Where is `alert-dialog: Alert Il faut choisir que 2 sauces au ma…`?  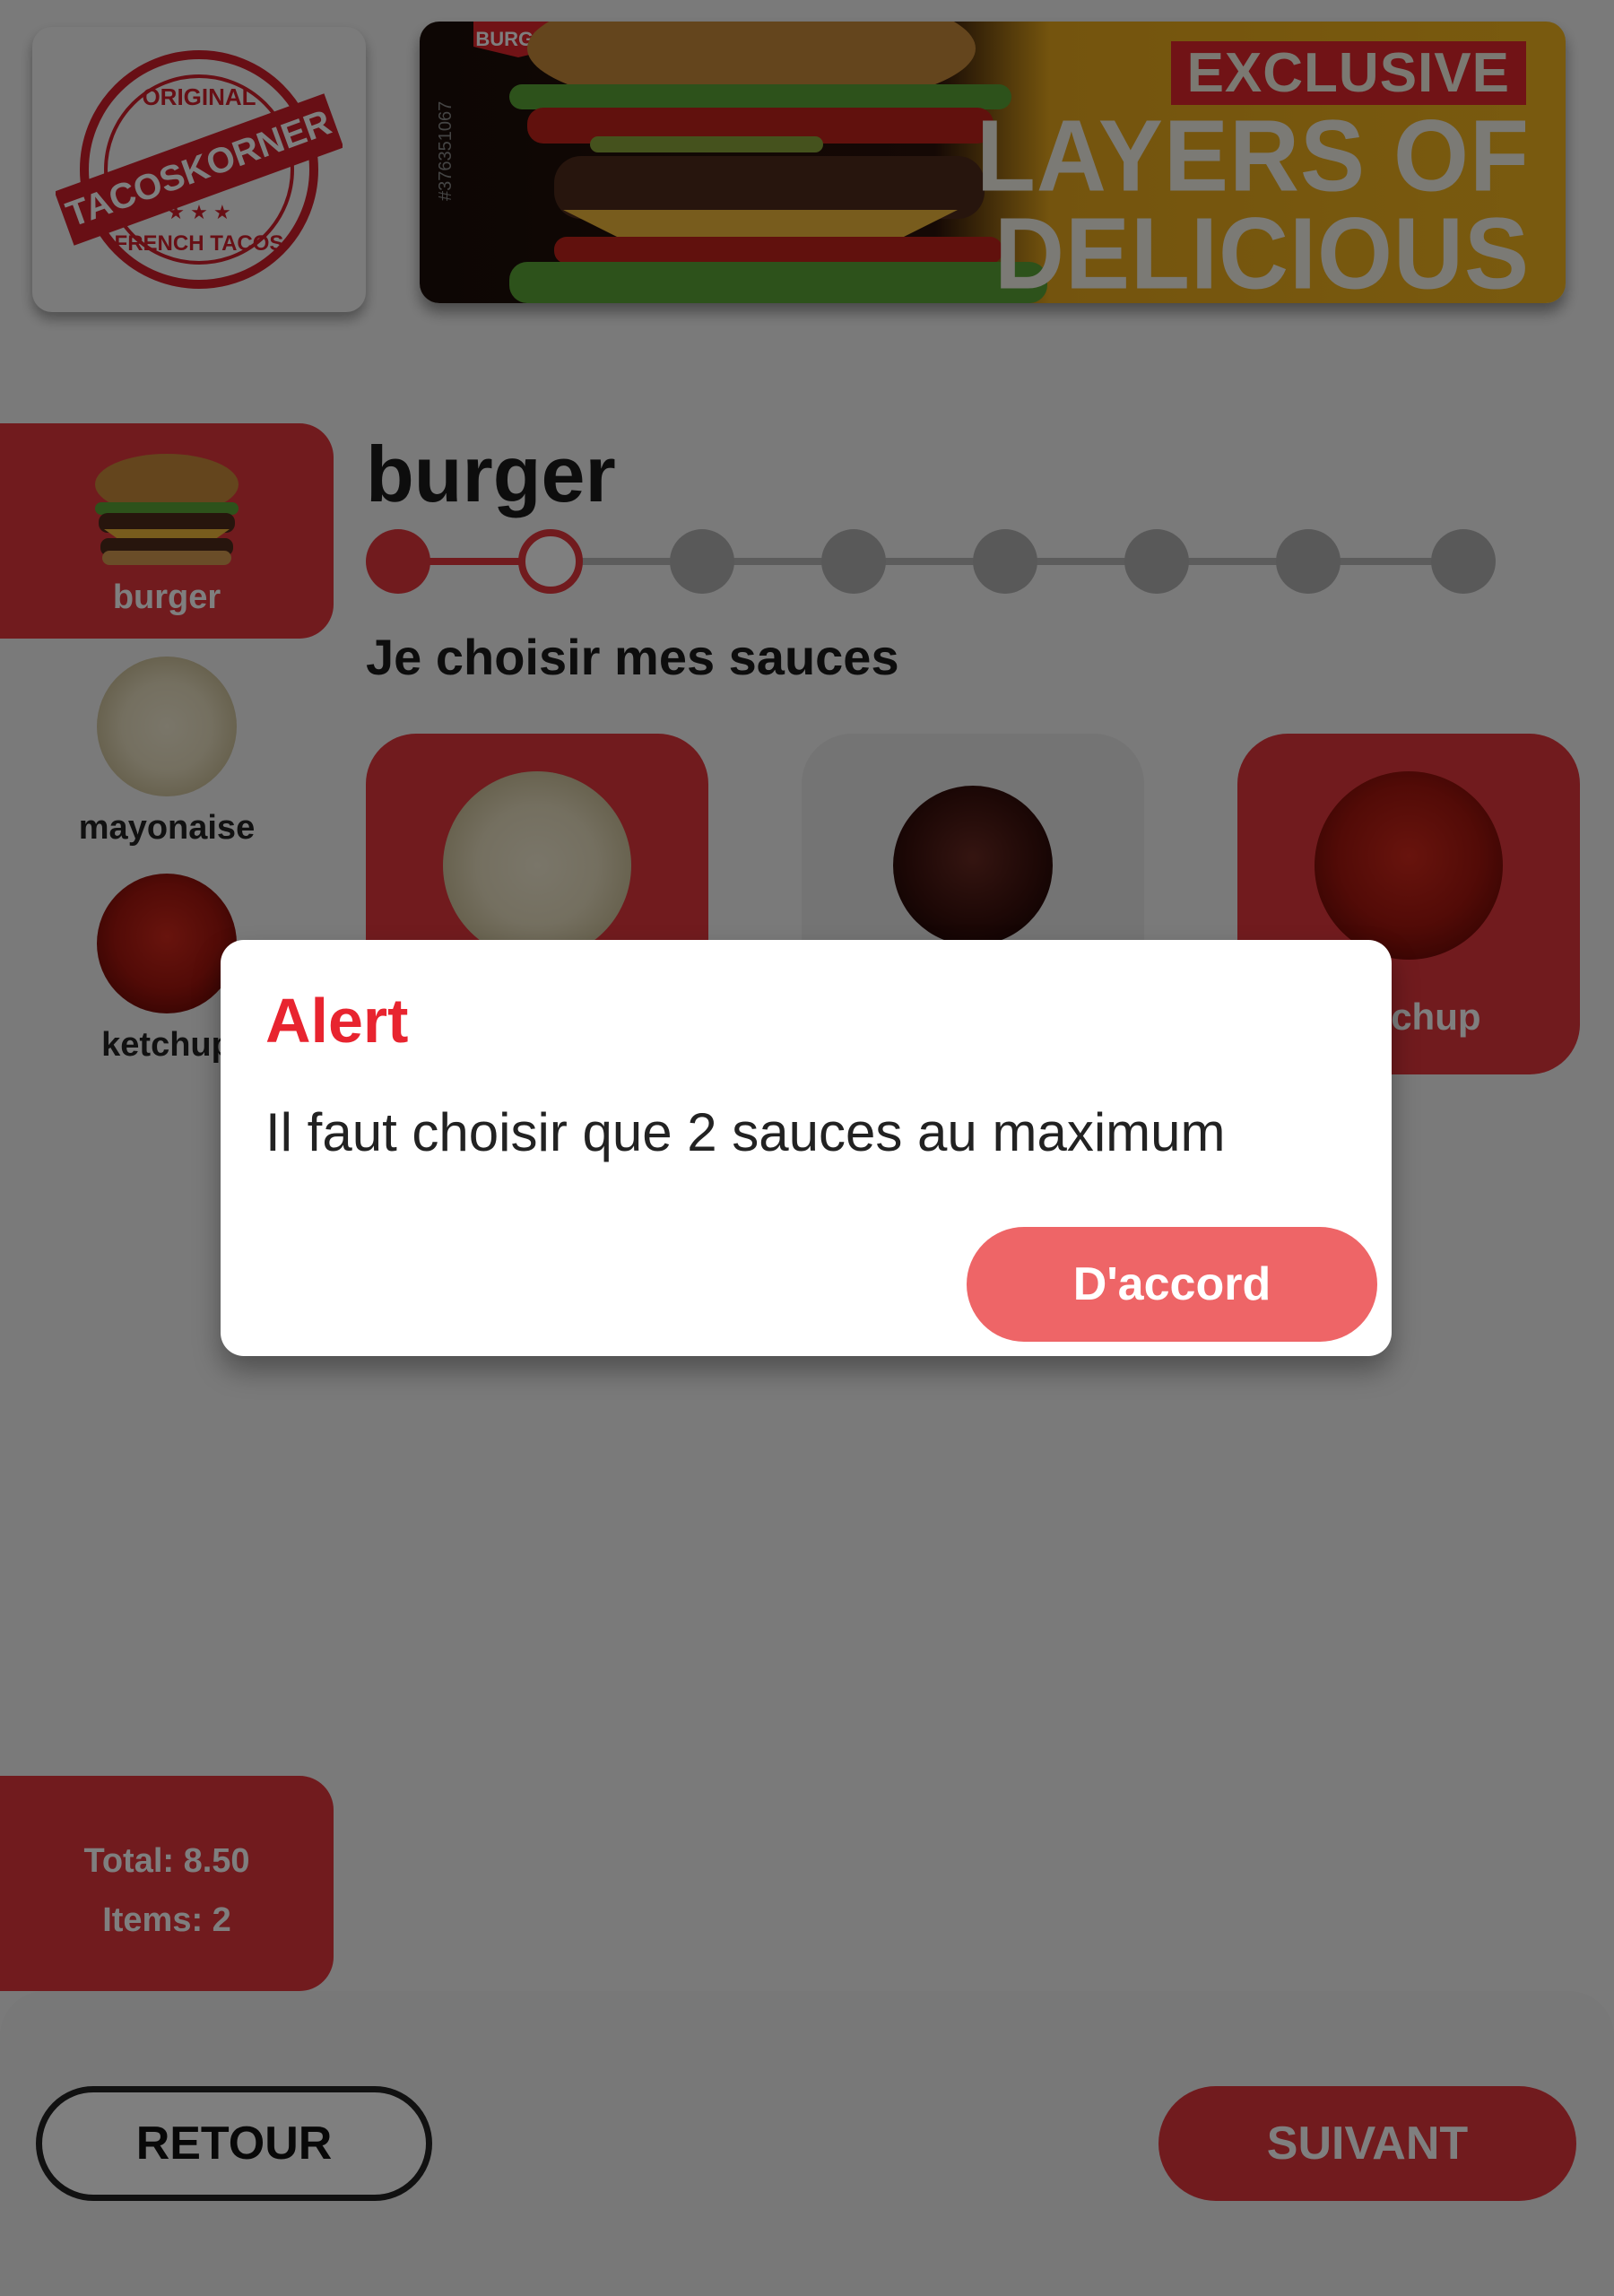 alert-dialog: Alert Il faut choisir que 2 sauces au ma… is located at coordinates (806, 1148).